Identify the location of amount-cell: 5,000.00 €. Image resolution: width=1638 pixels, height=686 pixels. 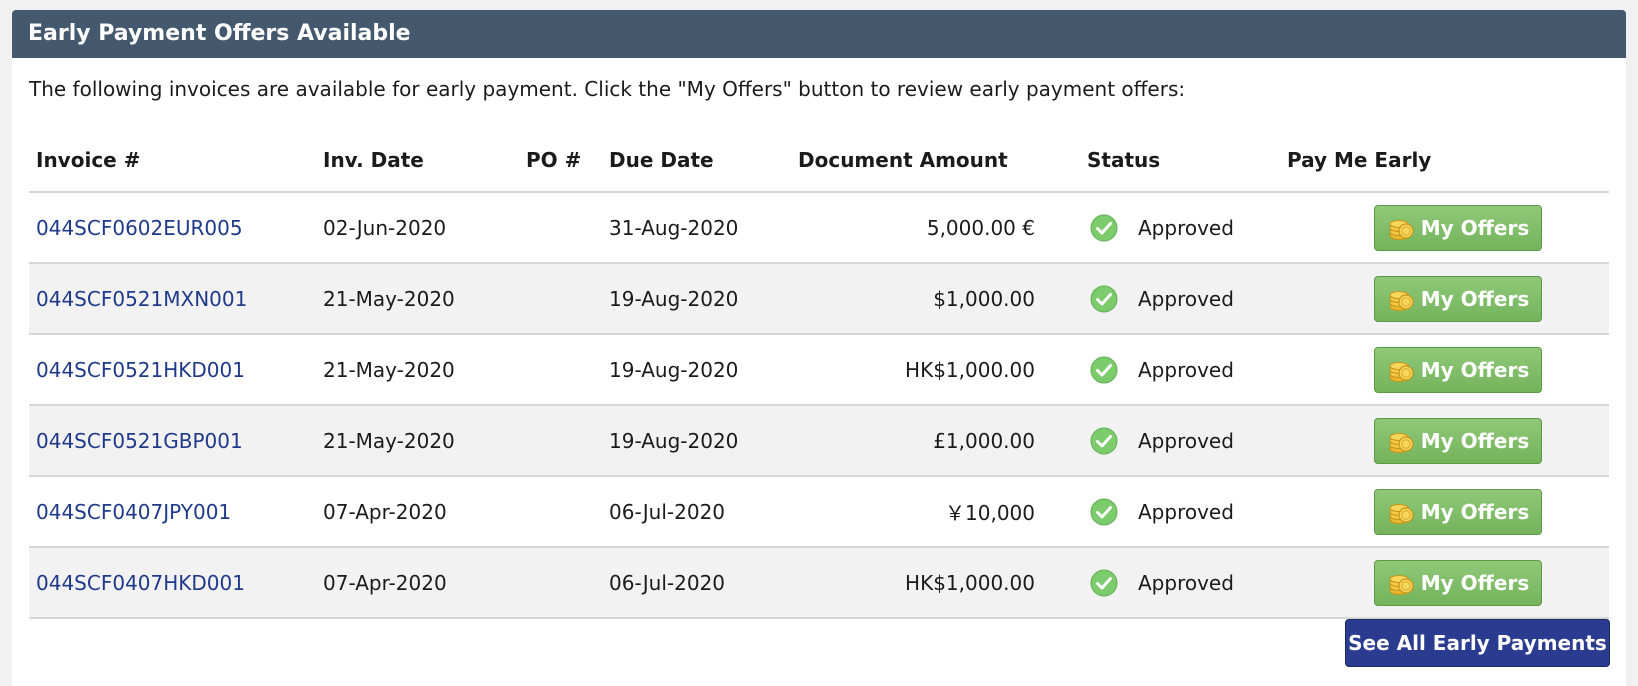
(942, 228).